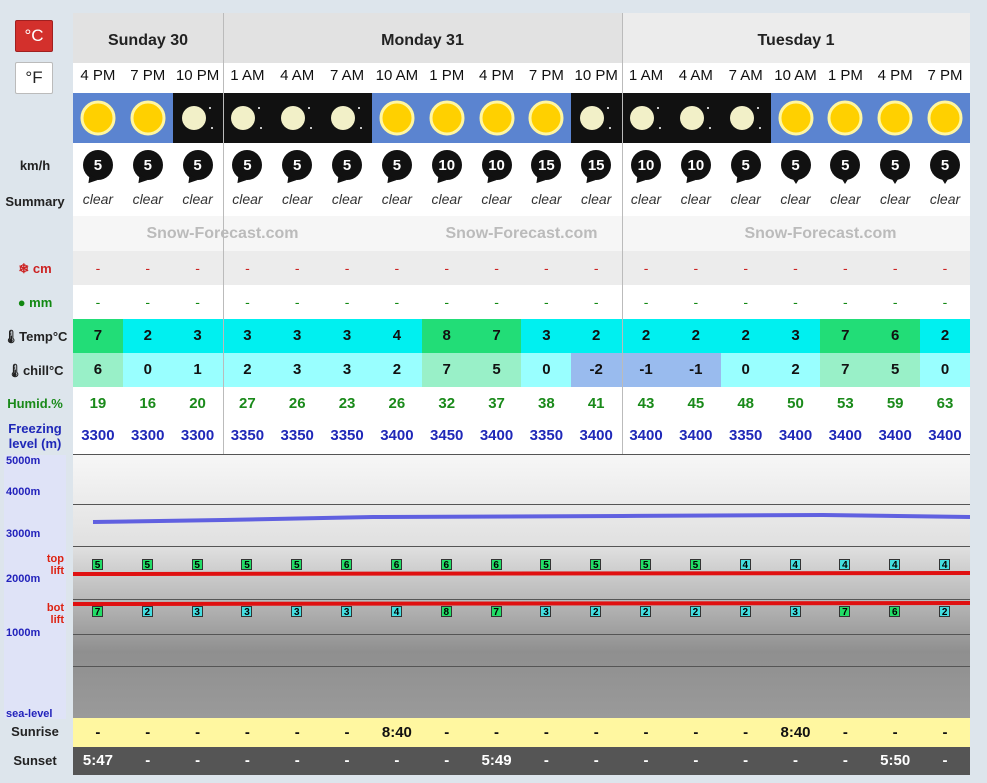 Image resolution: width=987 pixels, height=783 pixels. What do you see at coordinates (546, 75) in the screenshot?
I see `time-cell: 7 PM` at bounding box center [546, 75].